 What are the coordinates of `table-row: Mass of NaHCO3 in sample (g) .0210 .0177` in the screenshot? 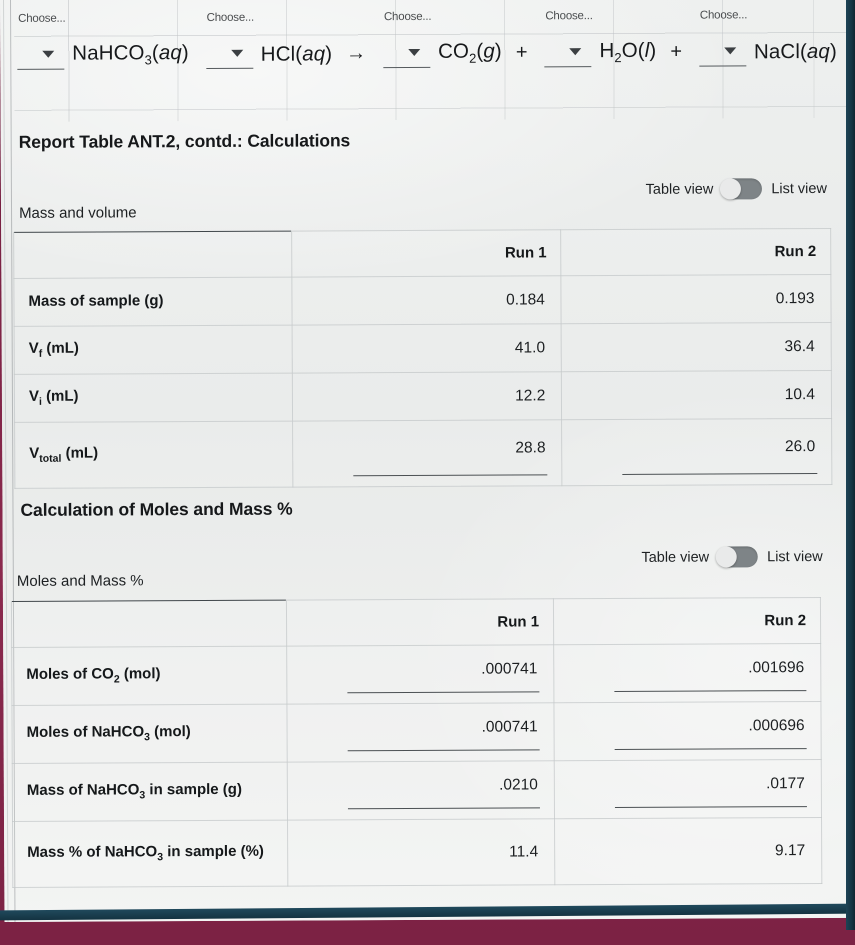 It's located at (417, 790).